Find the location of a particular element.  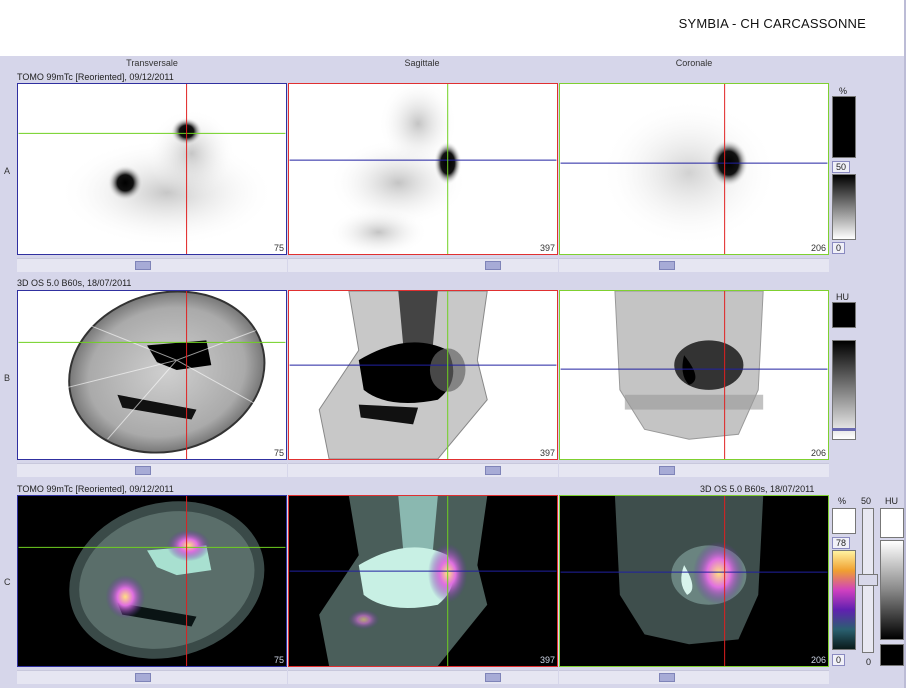

view-c-transversale: 75 is located at coordinates (152, 581).